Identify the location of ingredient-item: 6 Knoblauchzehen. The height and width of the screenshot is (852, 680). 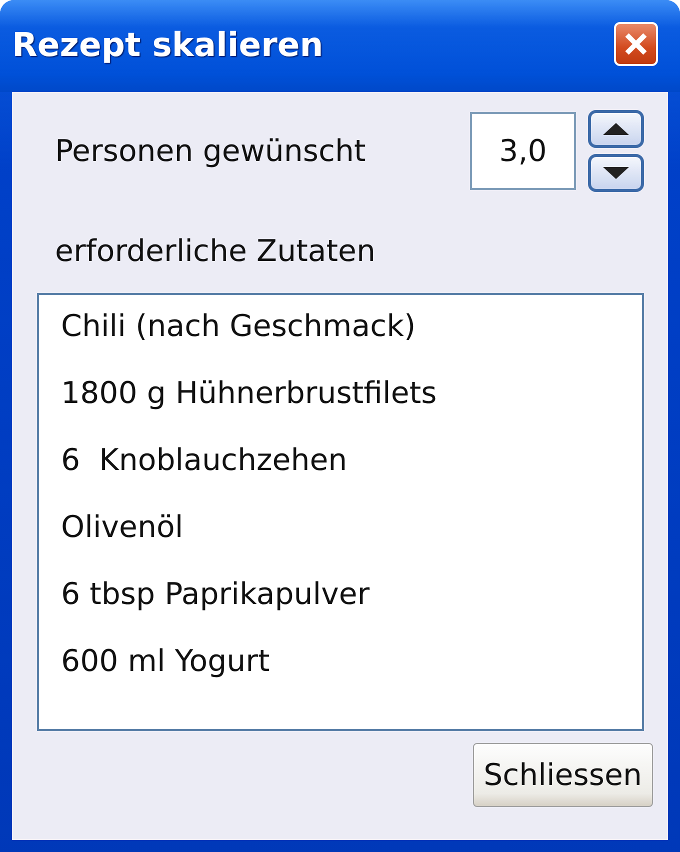
(204, 480).